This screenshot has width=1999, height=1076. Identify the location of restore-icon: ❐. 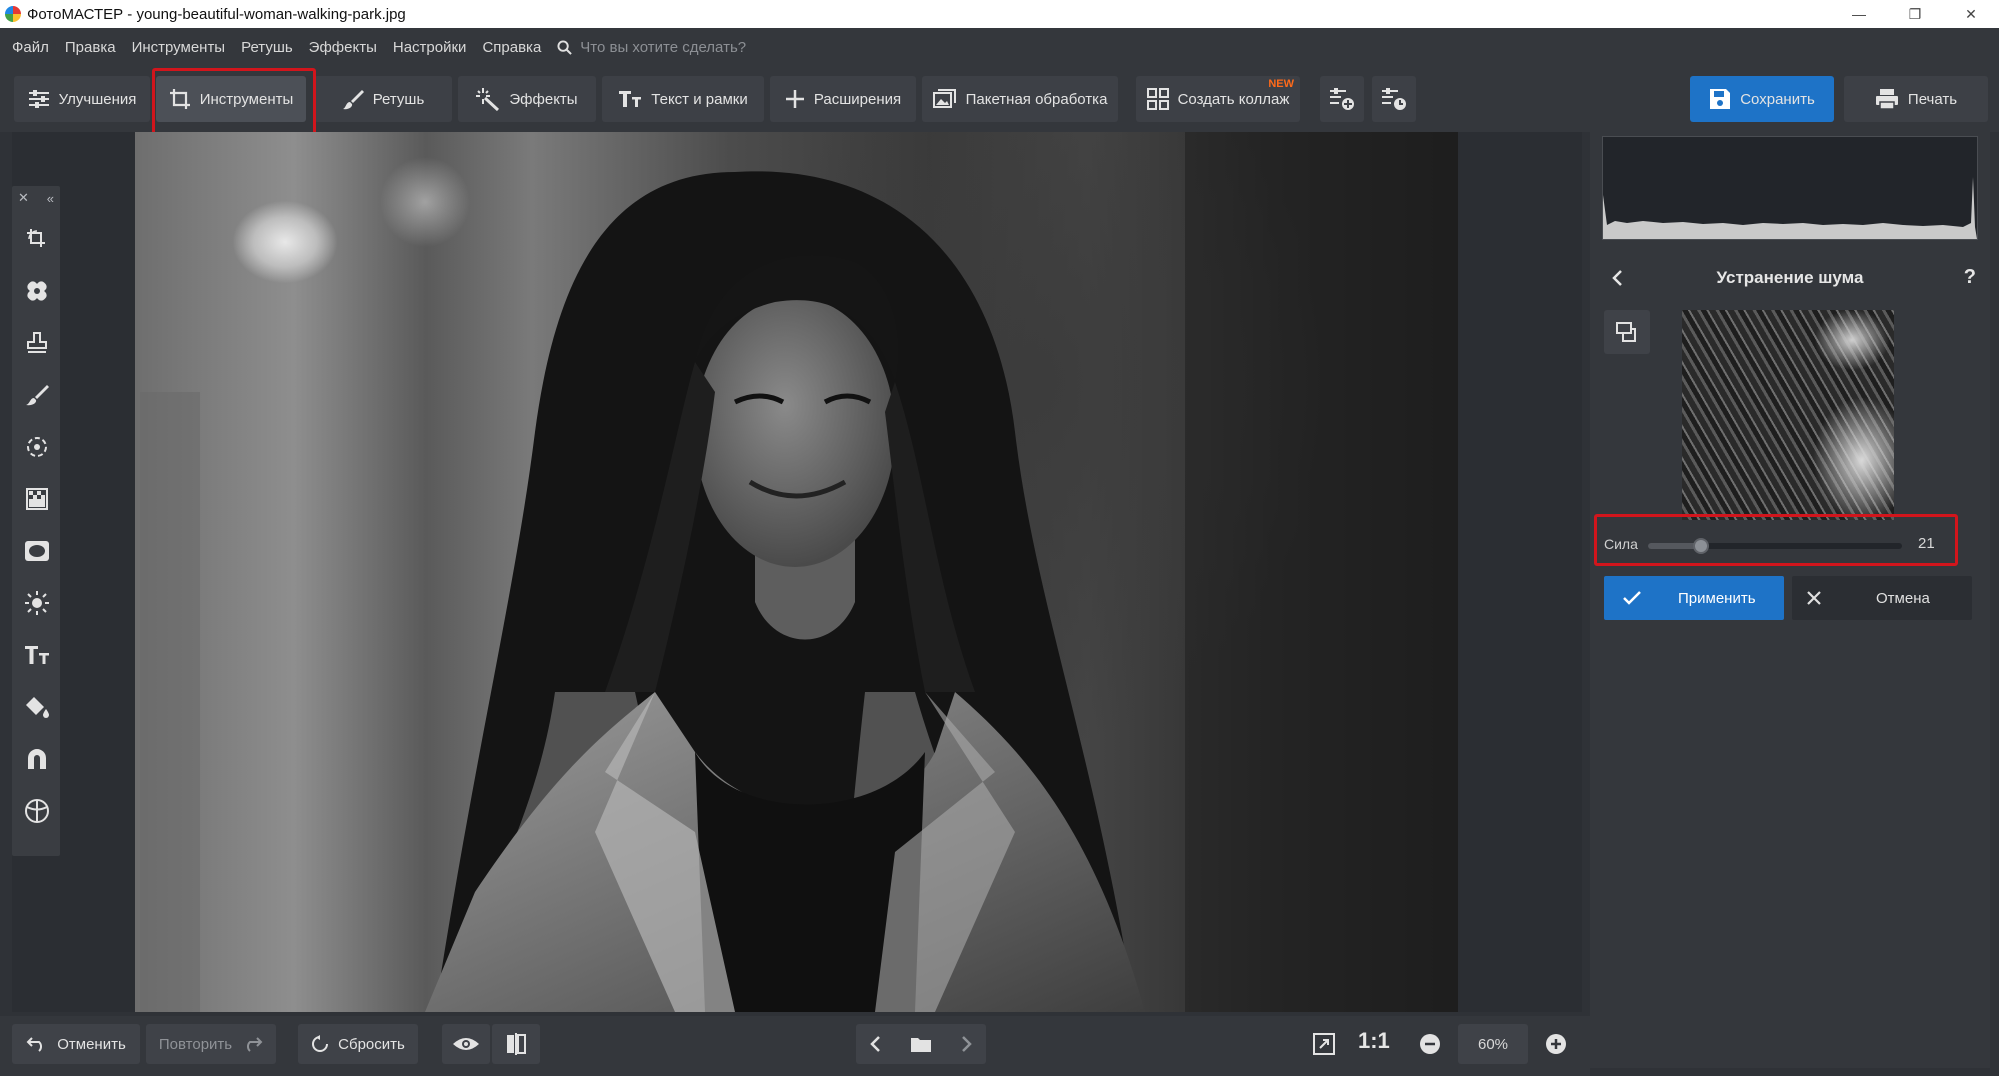
(1915, 14).